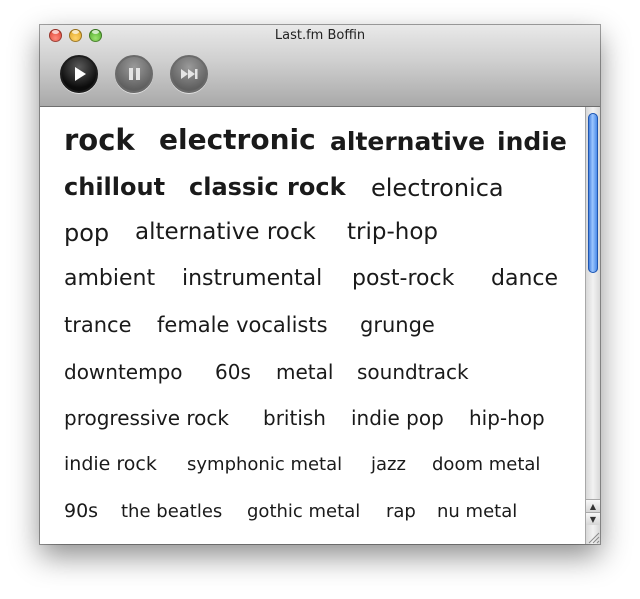 The height and width of the screenshot is (599, 640). What do you see at coordinates (388, 465) in the screenshot?
I see `tag-jazz: jazz` at bounding box center [388, 465].